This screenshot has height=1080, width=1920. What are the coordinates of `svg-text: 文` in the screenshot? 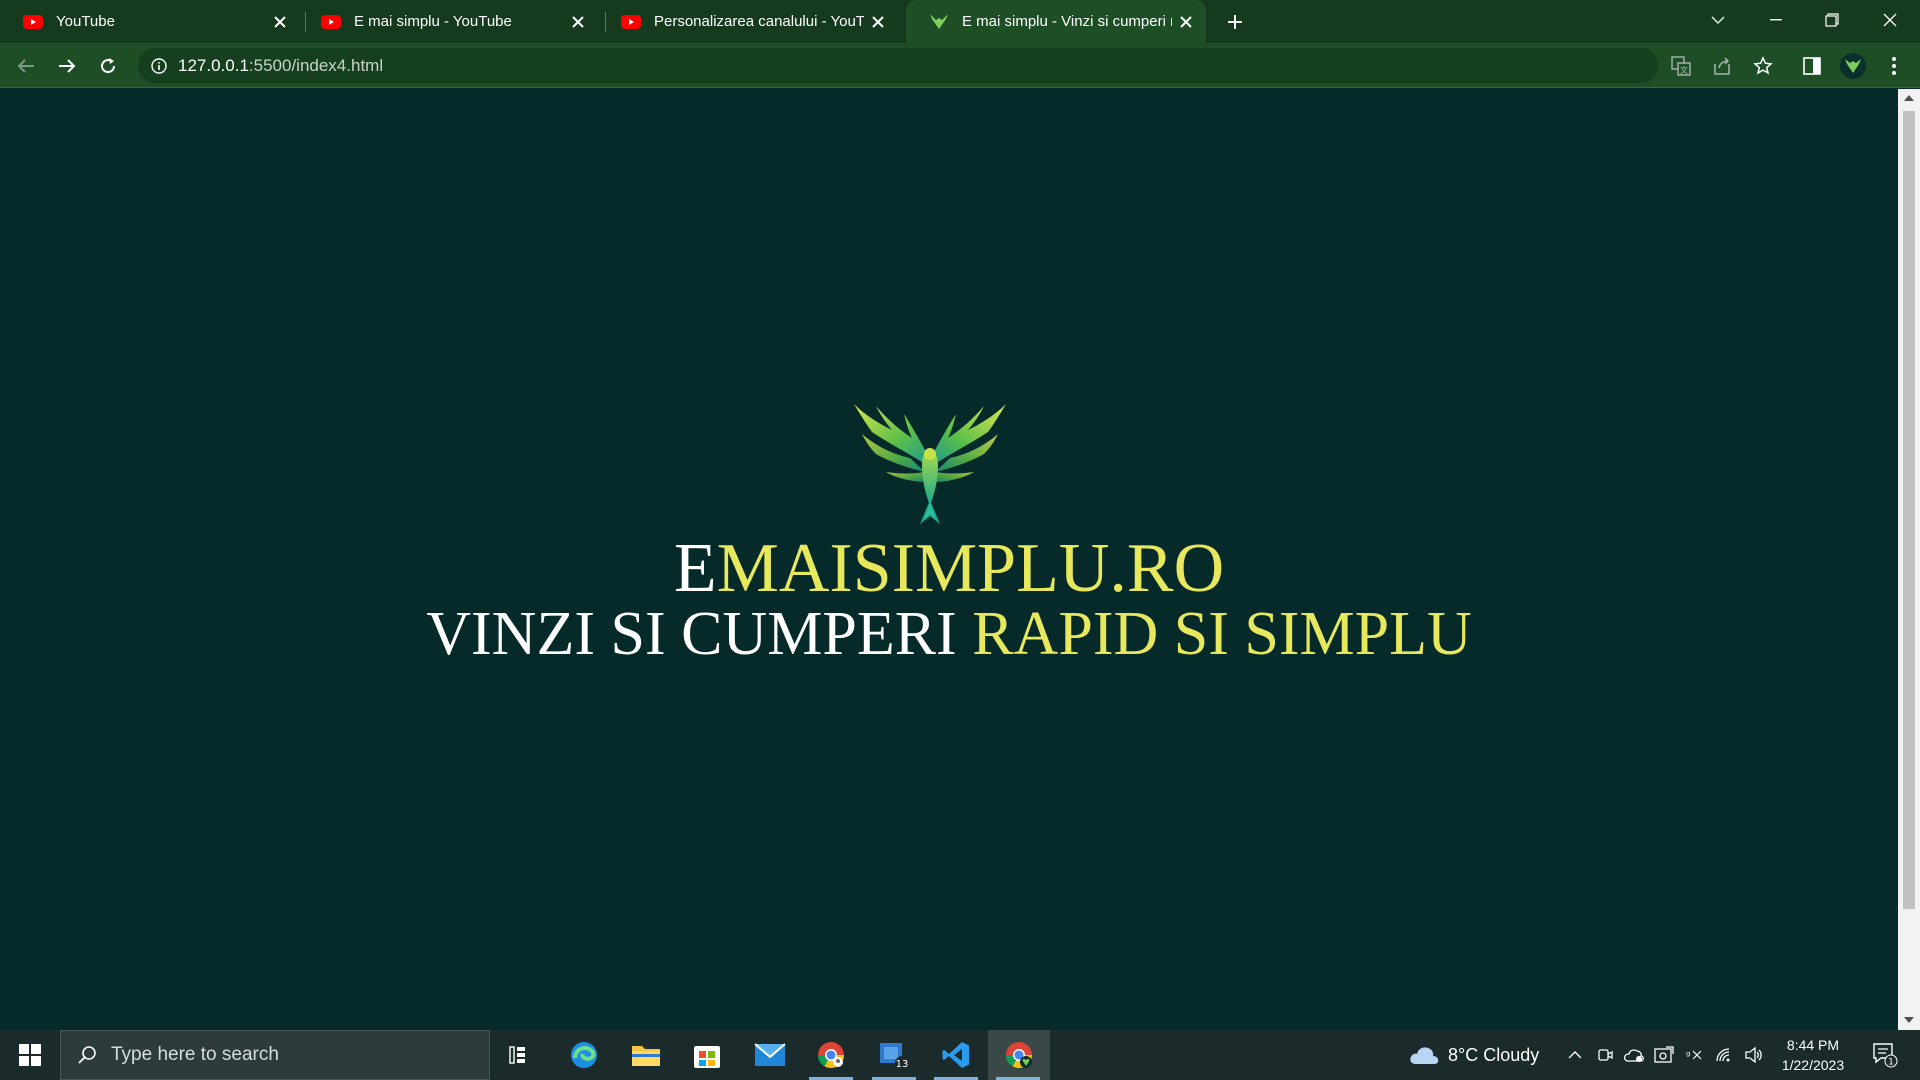 It's located at (1684, 70).